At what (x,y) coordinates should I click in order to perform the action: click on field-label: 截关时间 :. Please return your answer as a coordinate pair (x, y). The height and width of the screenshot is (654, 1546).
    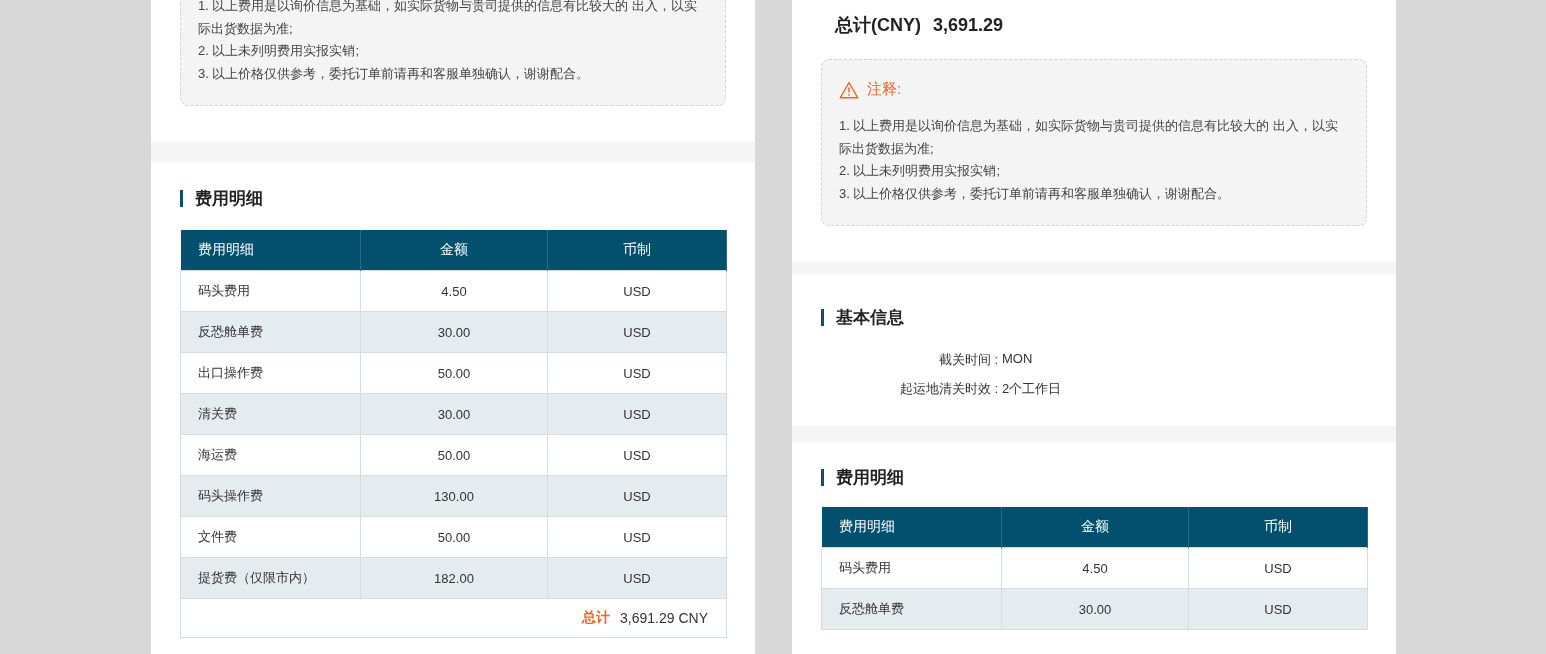
    Looking at the image, I should click on (967, 360).